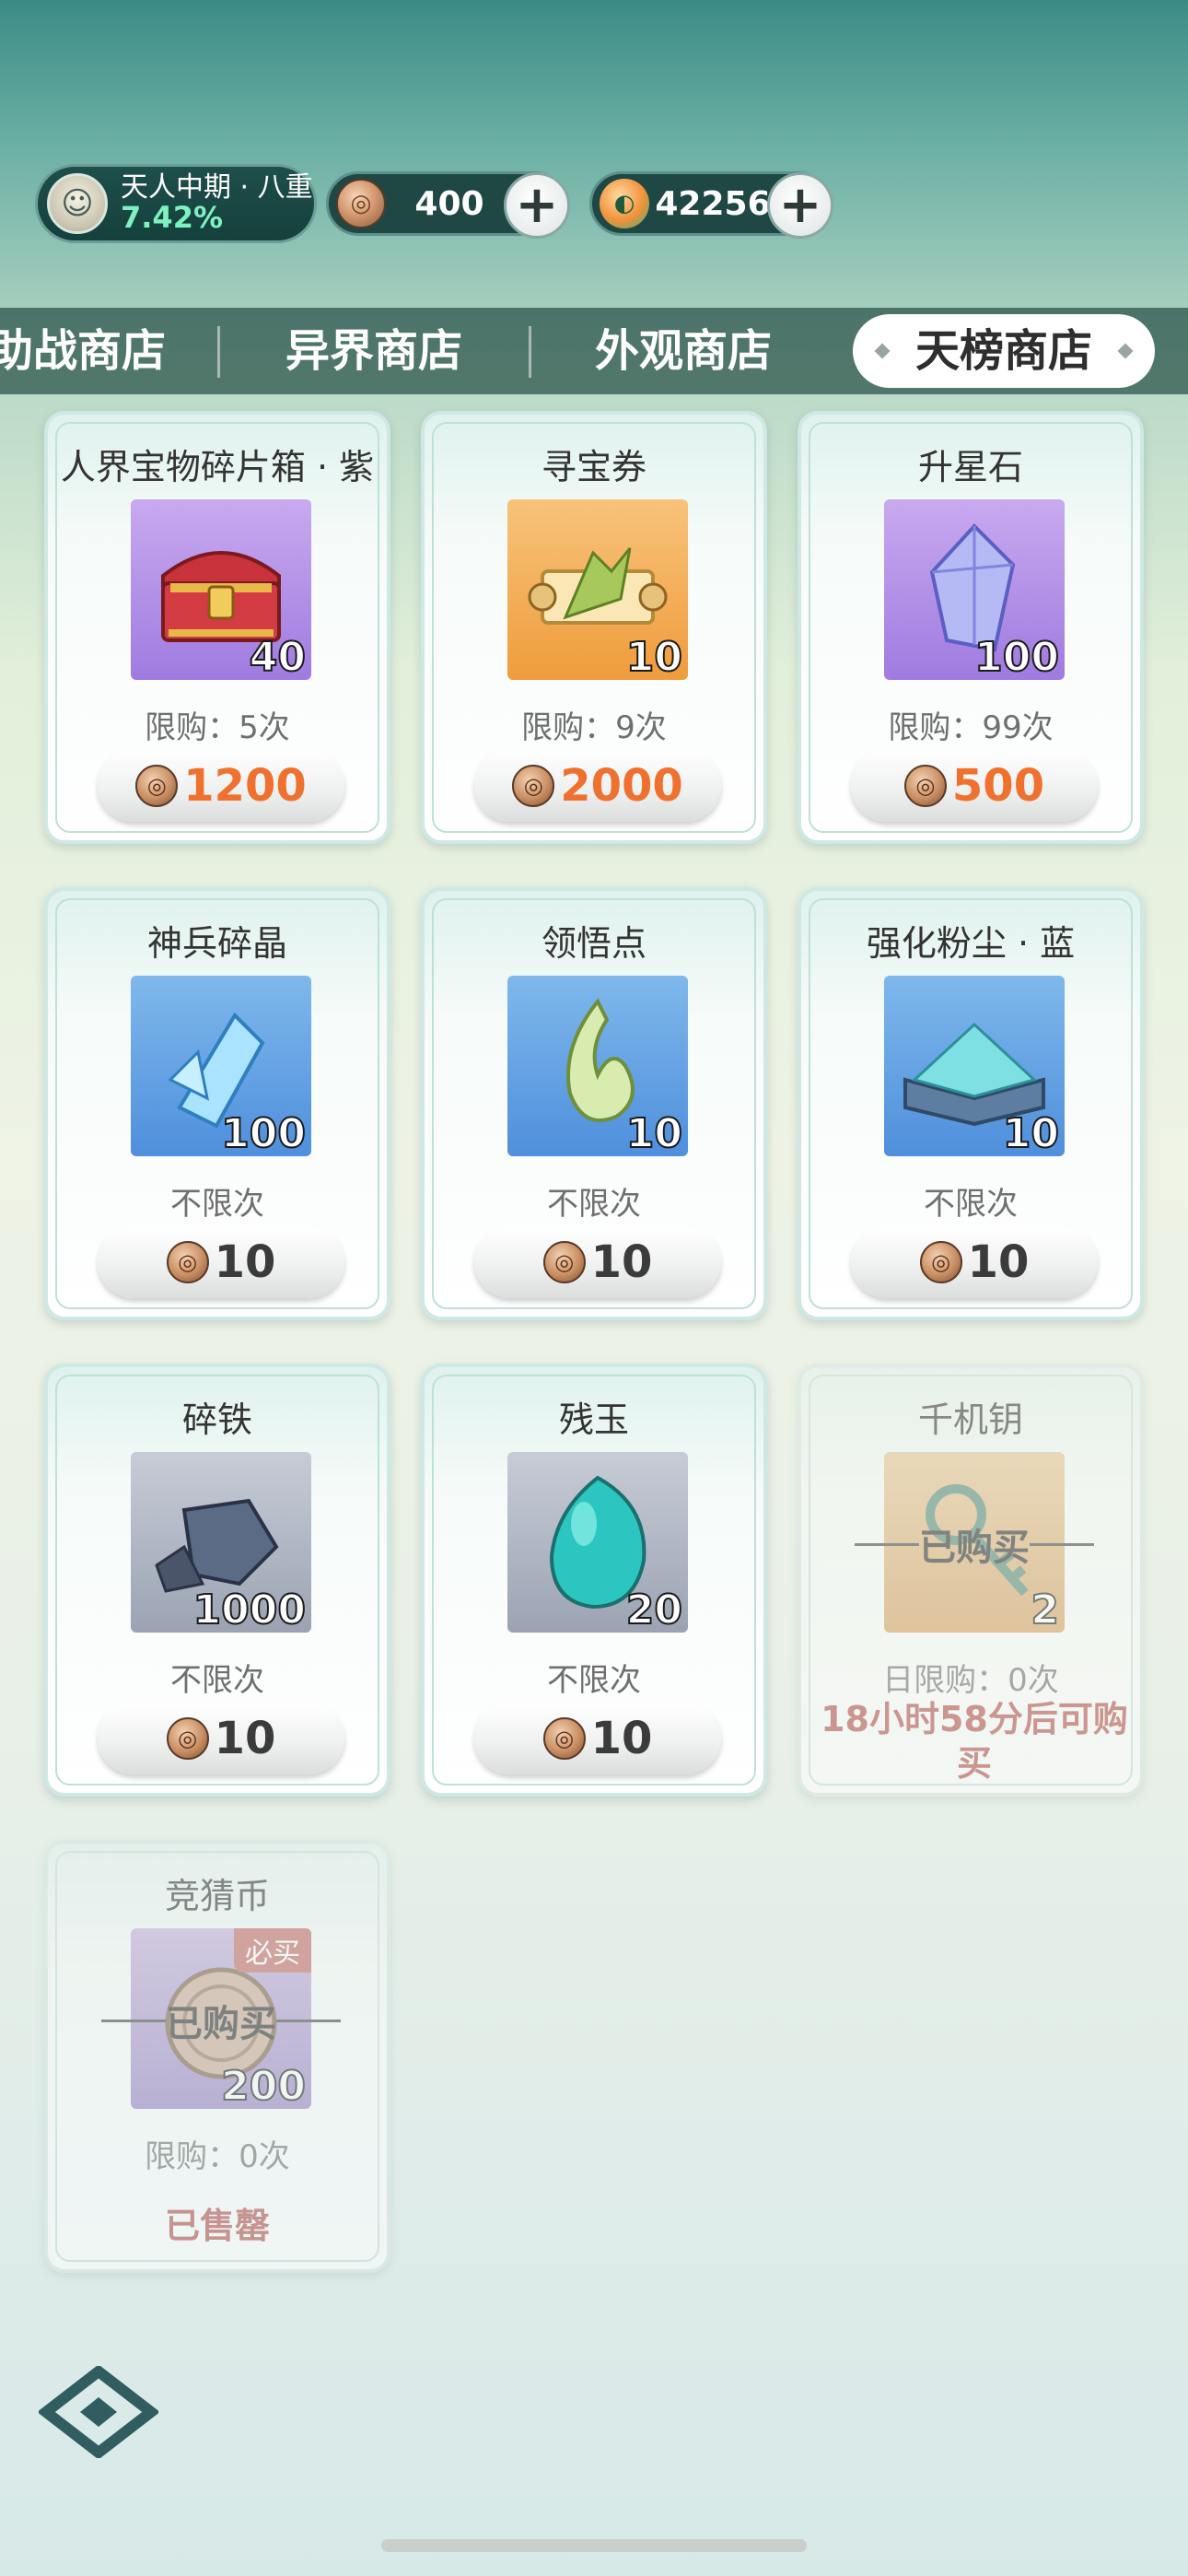  Describe the element at coordinates (998, 786) in the screenshot. I see `item-price: 500` at that location.